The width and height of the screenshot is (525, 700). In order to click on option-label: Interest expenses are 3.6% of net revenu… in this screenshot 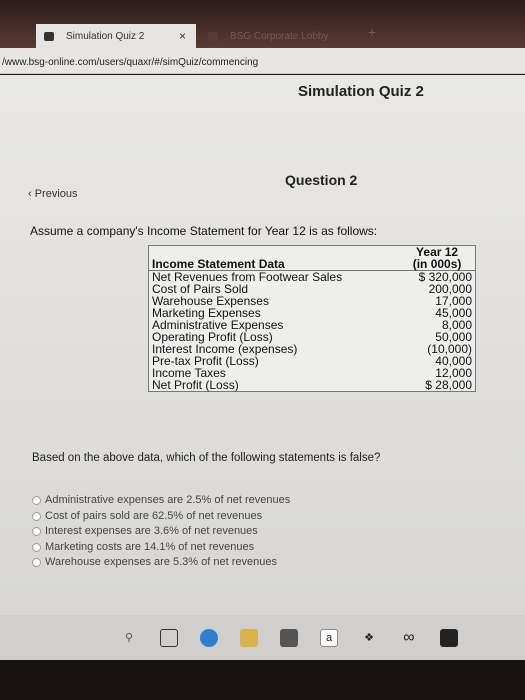, I will do `click(151, 531)`.